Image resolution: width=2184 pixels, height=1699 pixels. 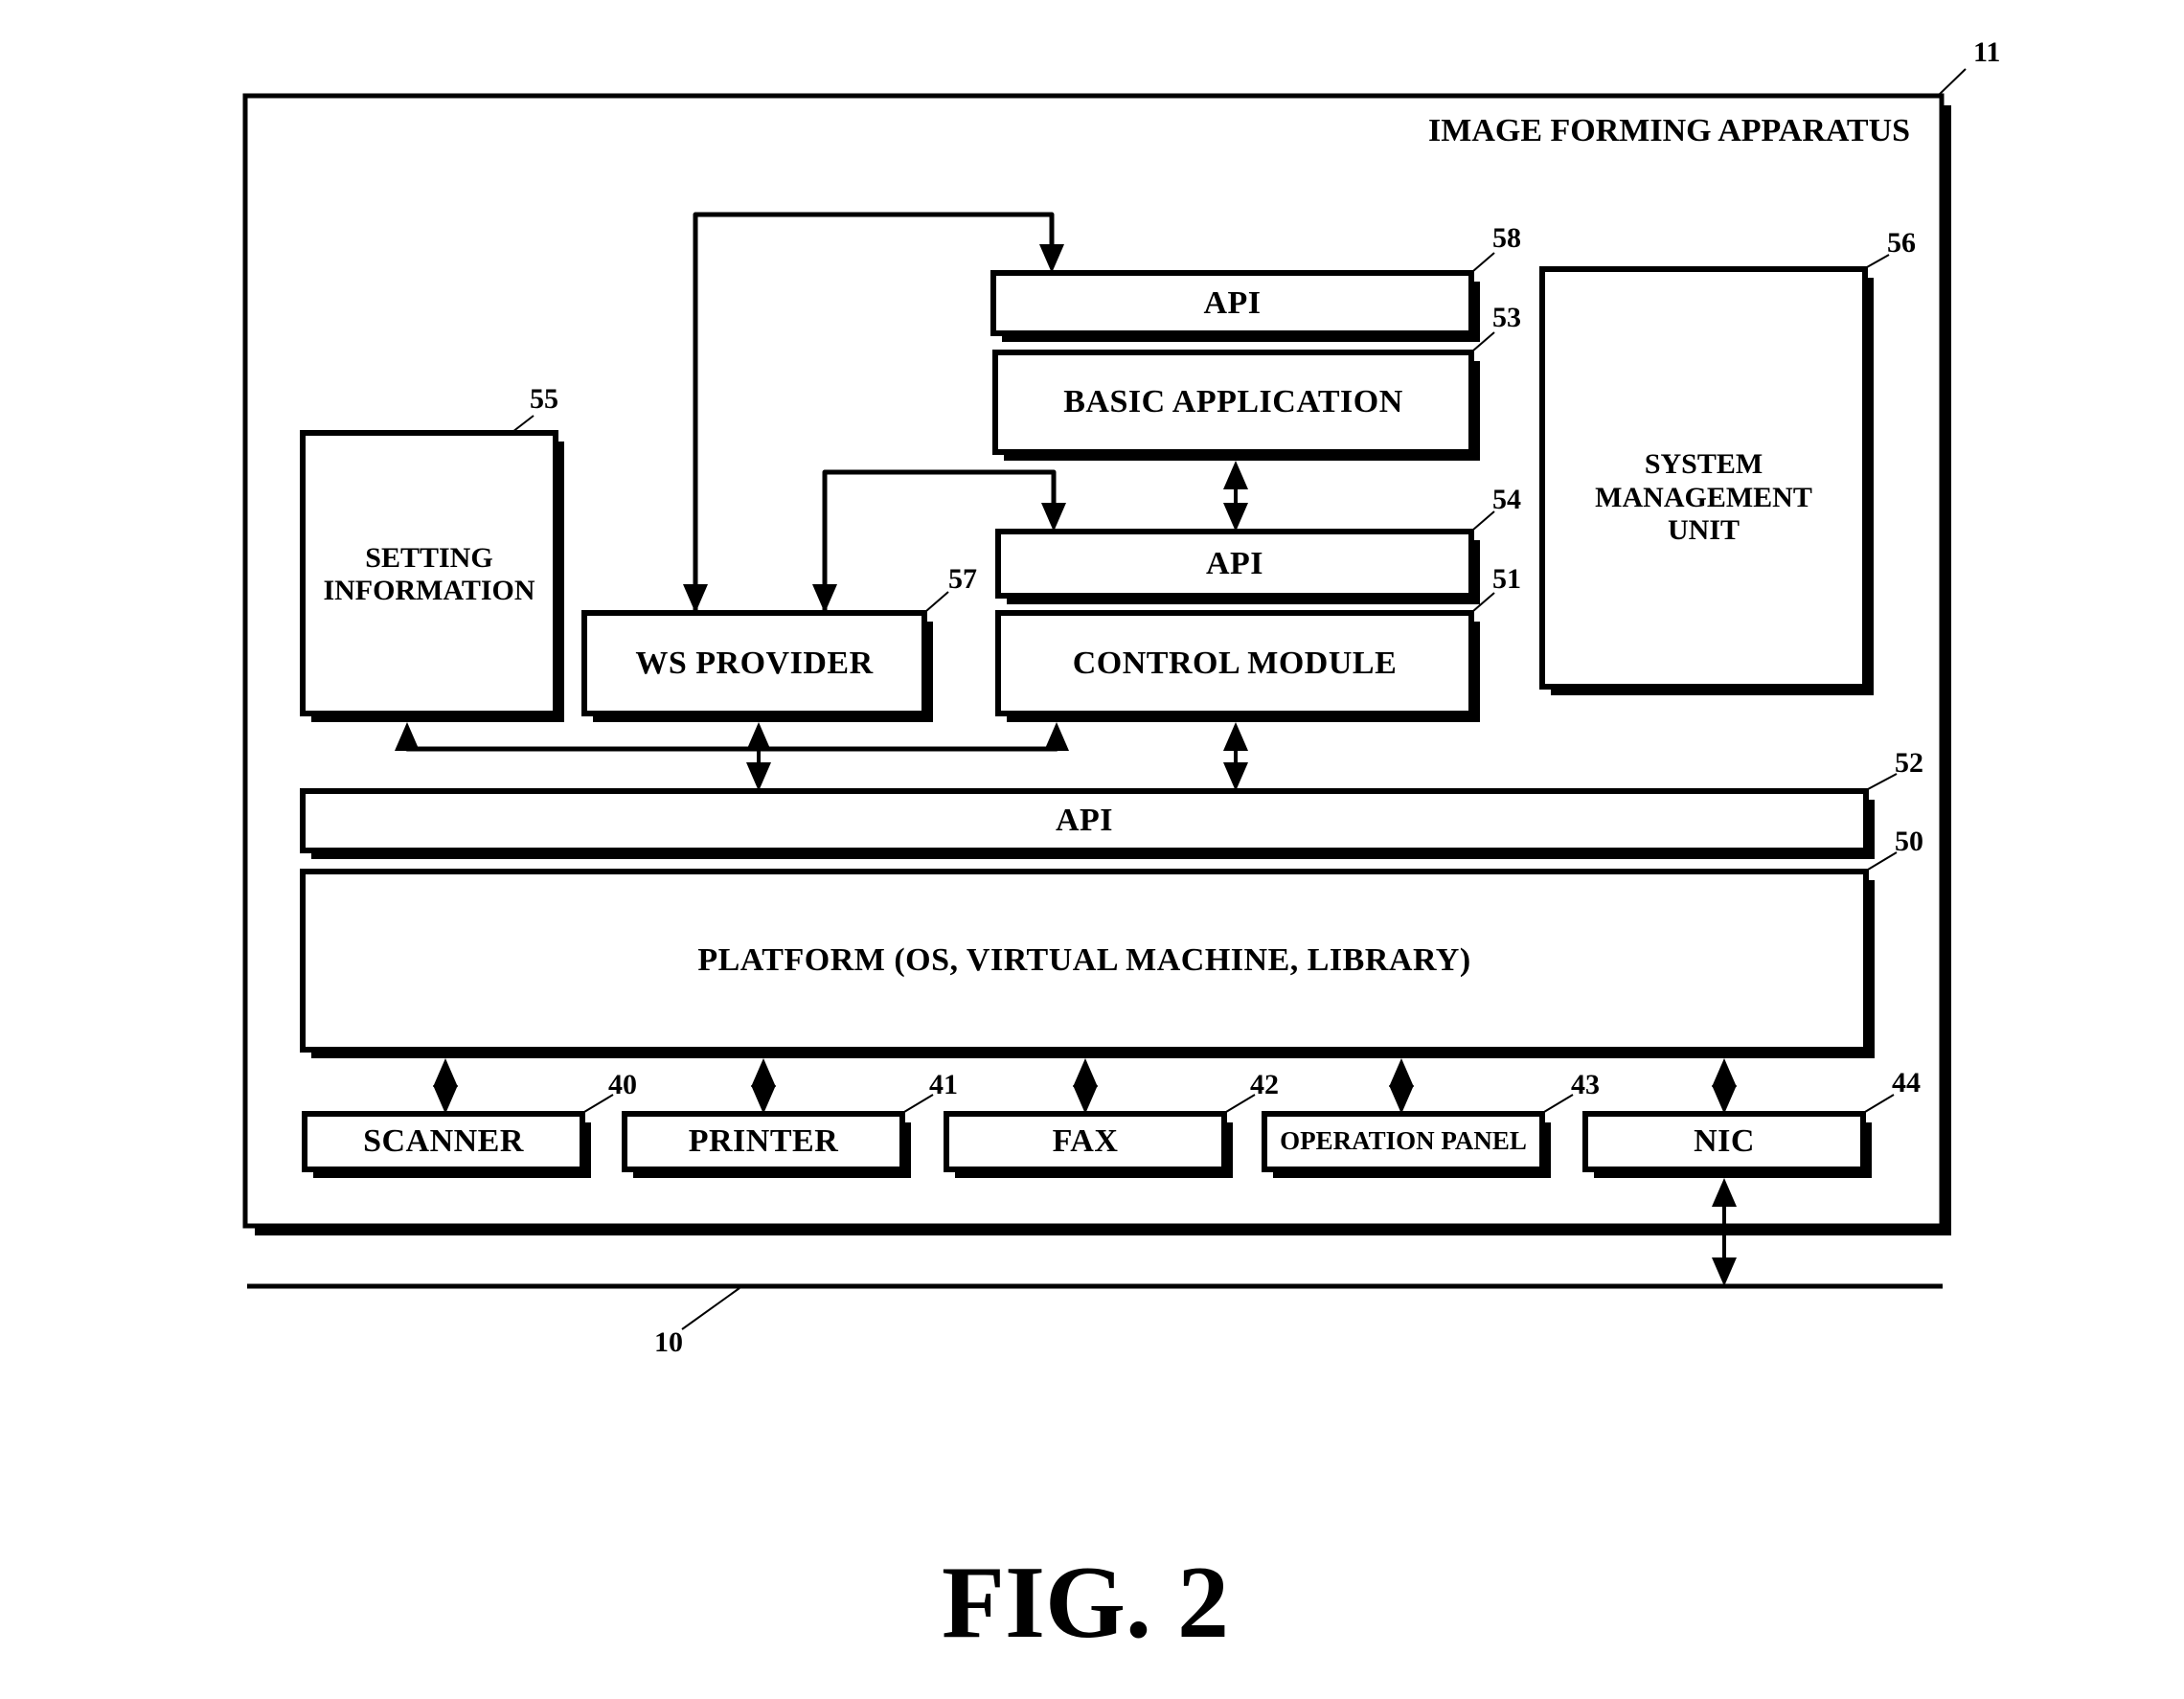 What do you see at coordinates (962, 579) in the screenshot?
I see `ws-provider-ref: 57` at bounding box center [962, 579].